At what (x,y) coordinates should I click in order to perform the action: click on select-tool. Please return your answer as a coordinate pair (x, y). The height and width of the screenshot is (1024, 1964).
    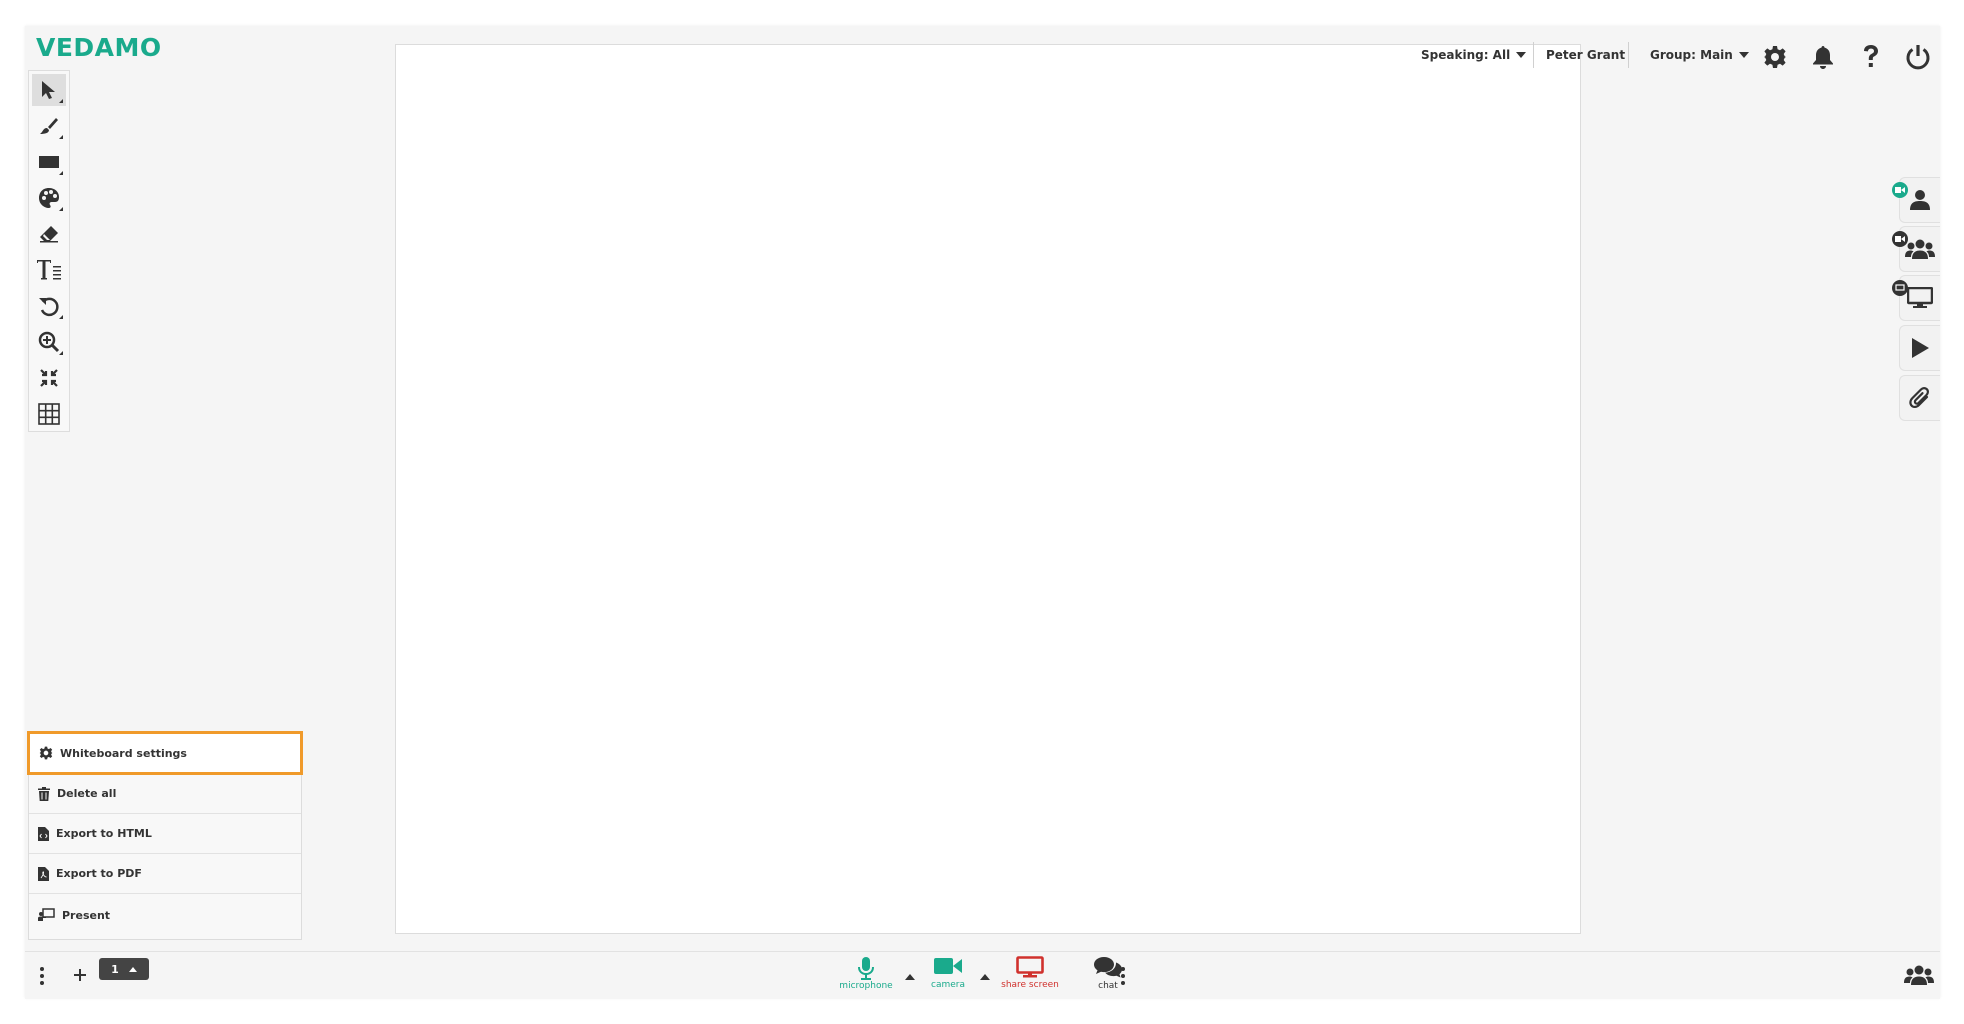
    Looking at the image, I should click on (49, 90).